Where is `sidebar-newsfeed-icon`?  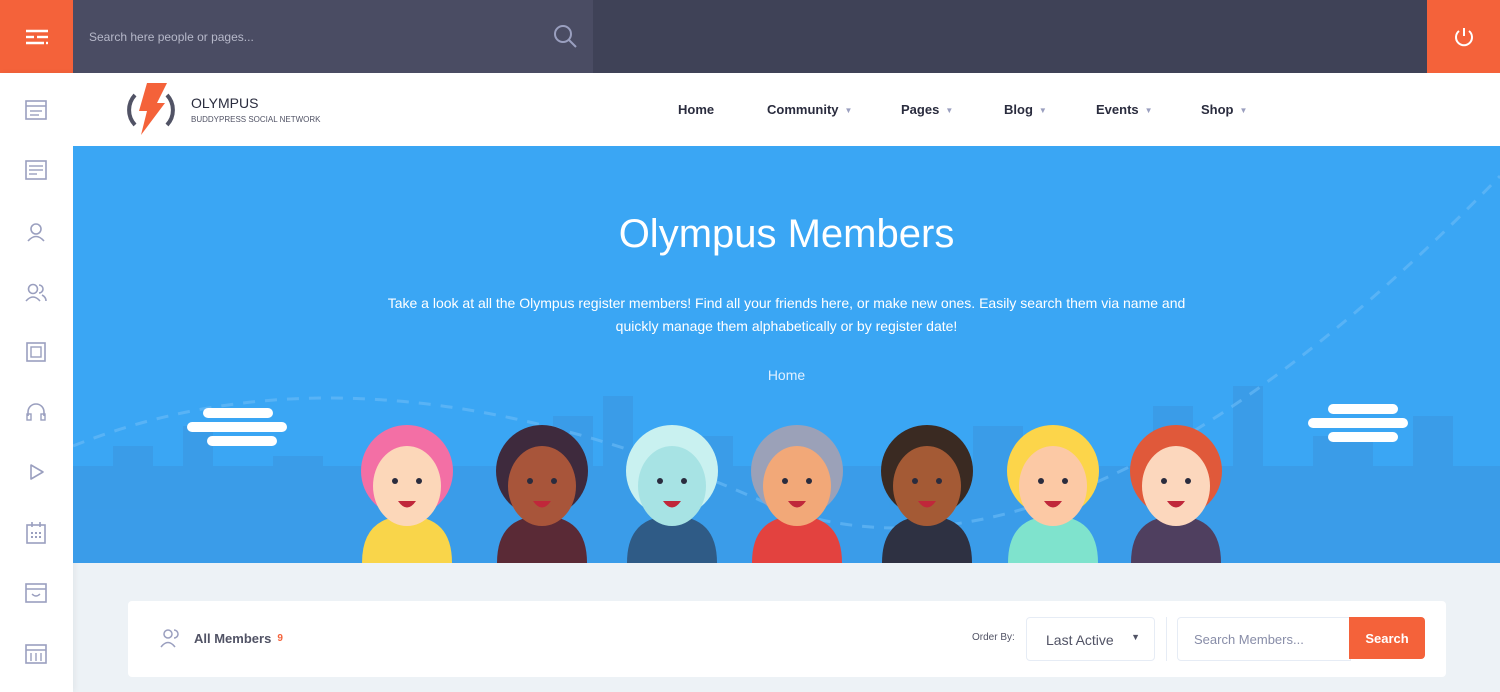
sidebar-newsfeed-icon is located at coordinates (36, 110).